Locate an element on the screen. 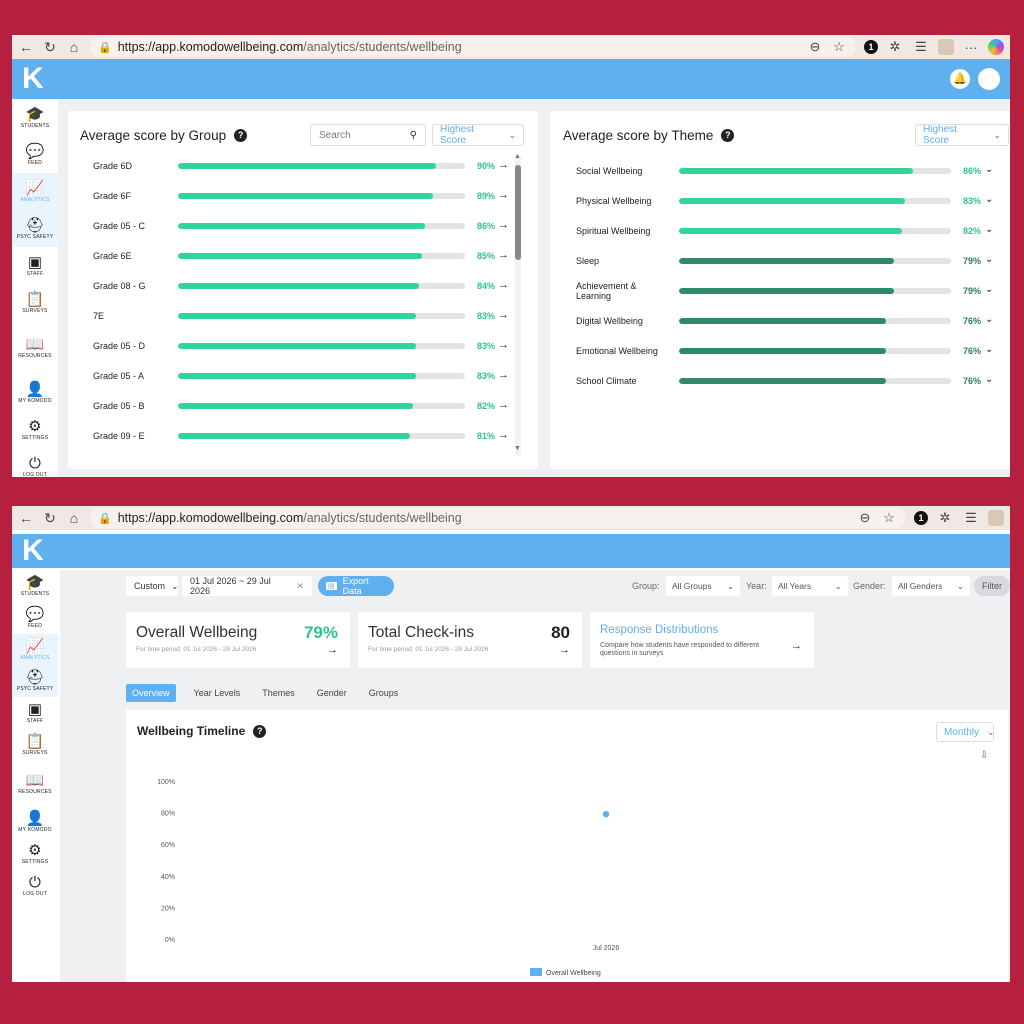 The height and width of the screenshot is (1024, 1024). more-menu-icon: ··· is located at coordinates (971, 47).